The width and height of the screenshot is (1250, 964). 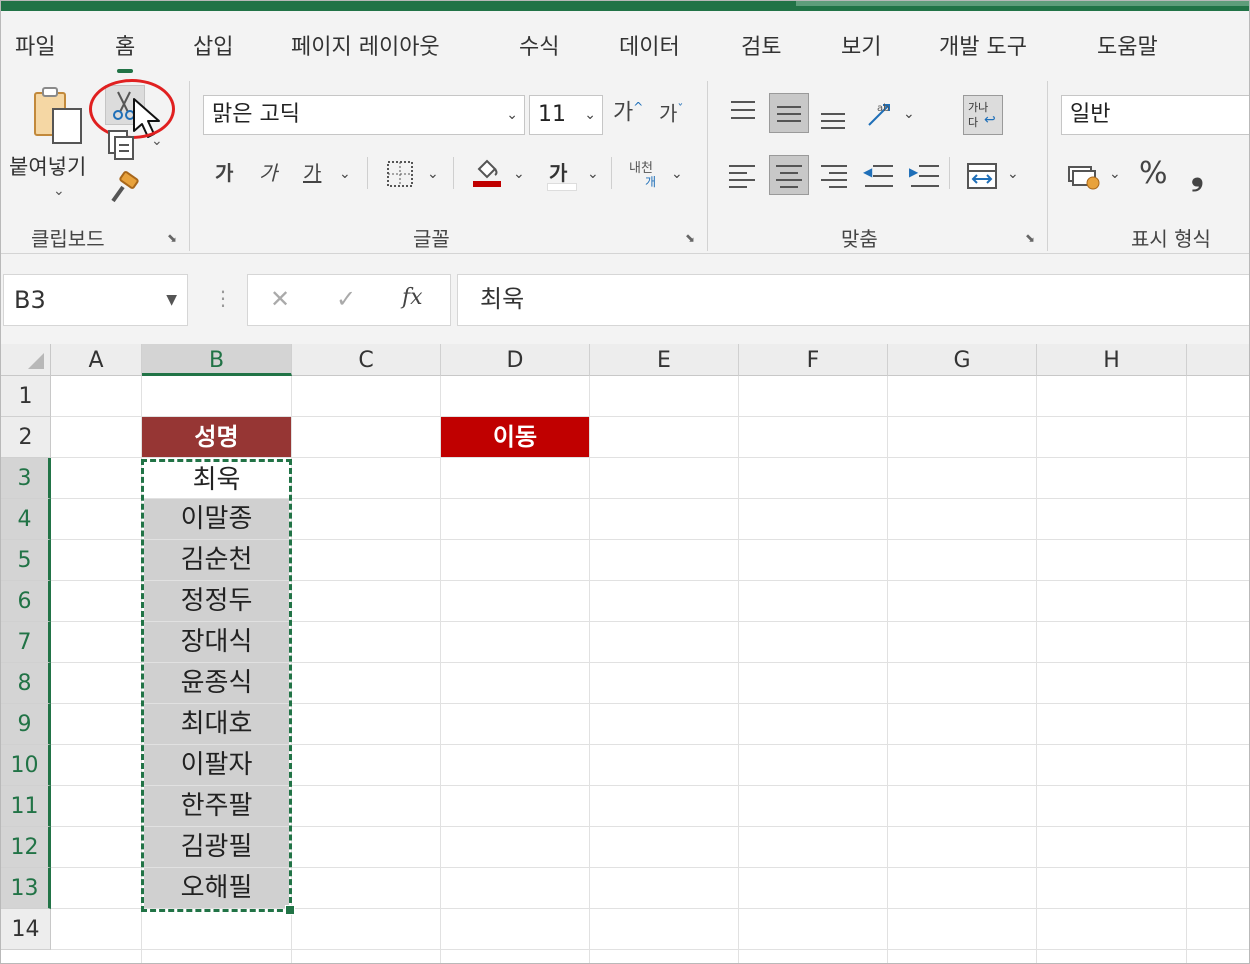 I want to click on select-all-button, so click(x=26, y=360).